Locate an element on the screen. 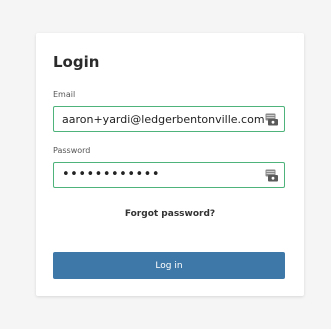 This screenshot has height=329, width=331. email-label: Email is located at coordinates (64, 94).